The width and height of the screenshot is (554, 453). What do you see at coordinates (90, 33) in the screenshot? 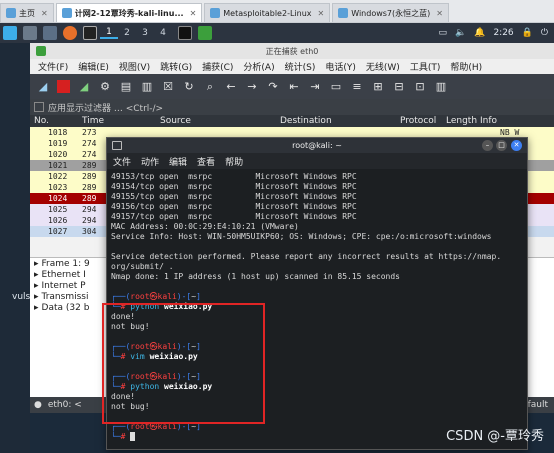
I see `terminal-icon` at bounding box center [90, 33].